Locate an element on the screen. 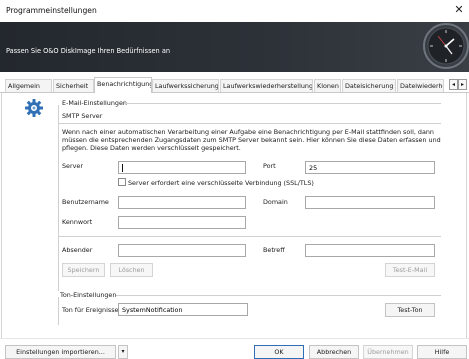 The height and width of the screenshot is (359, 469). tab-dateisicherung: Dateisicherung is located at coordinates (369, 85).